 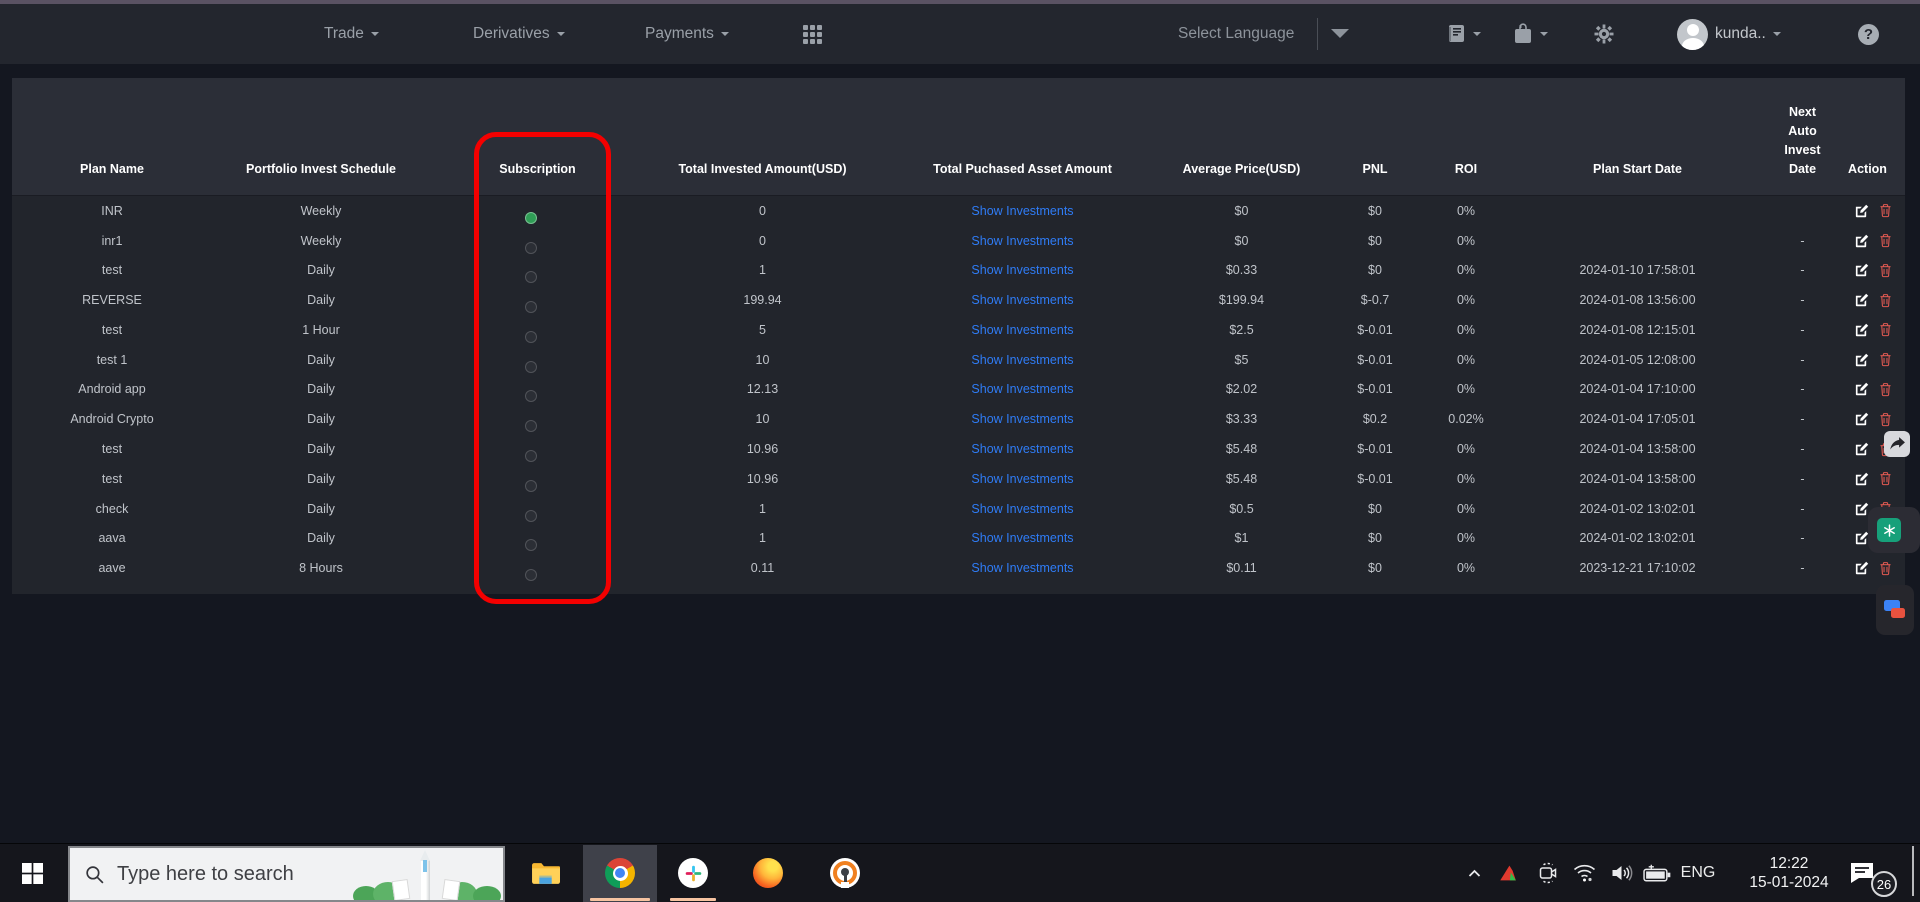 I want to click on start-button, so click(x=32, y=873).